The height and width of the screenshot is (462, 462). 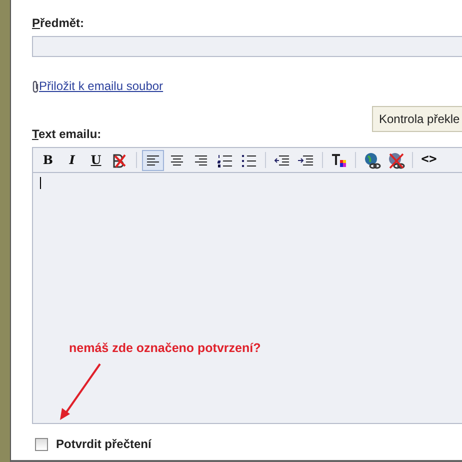 I want to click on underline-button: U, so click(x=96, y=160).